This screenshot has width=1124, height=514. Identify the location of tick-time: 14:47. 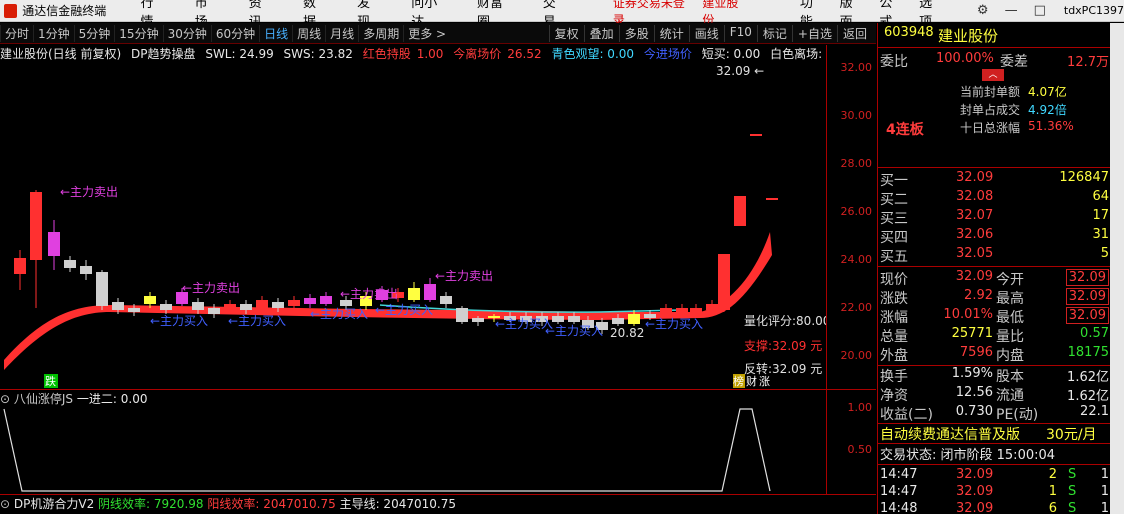
(899, 491).